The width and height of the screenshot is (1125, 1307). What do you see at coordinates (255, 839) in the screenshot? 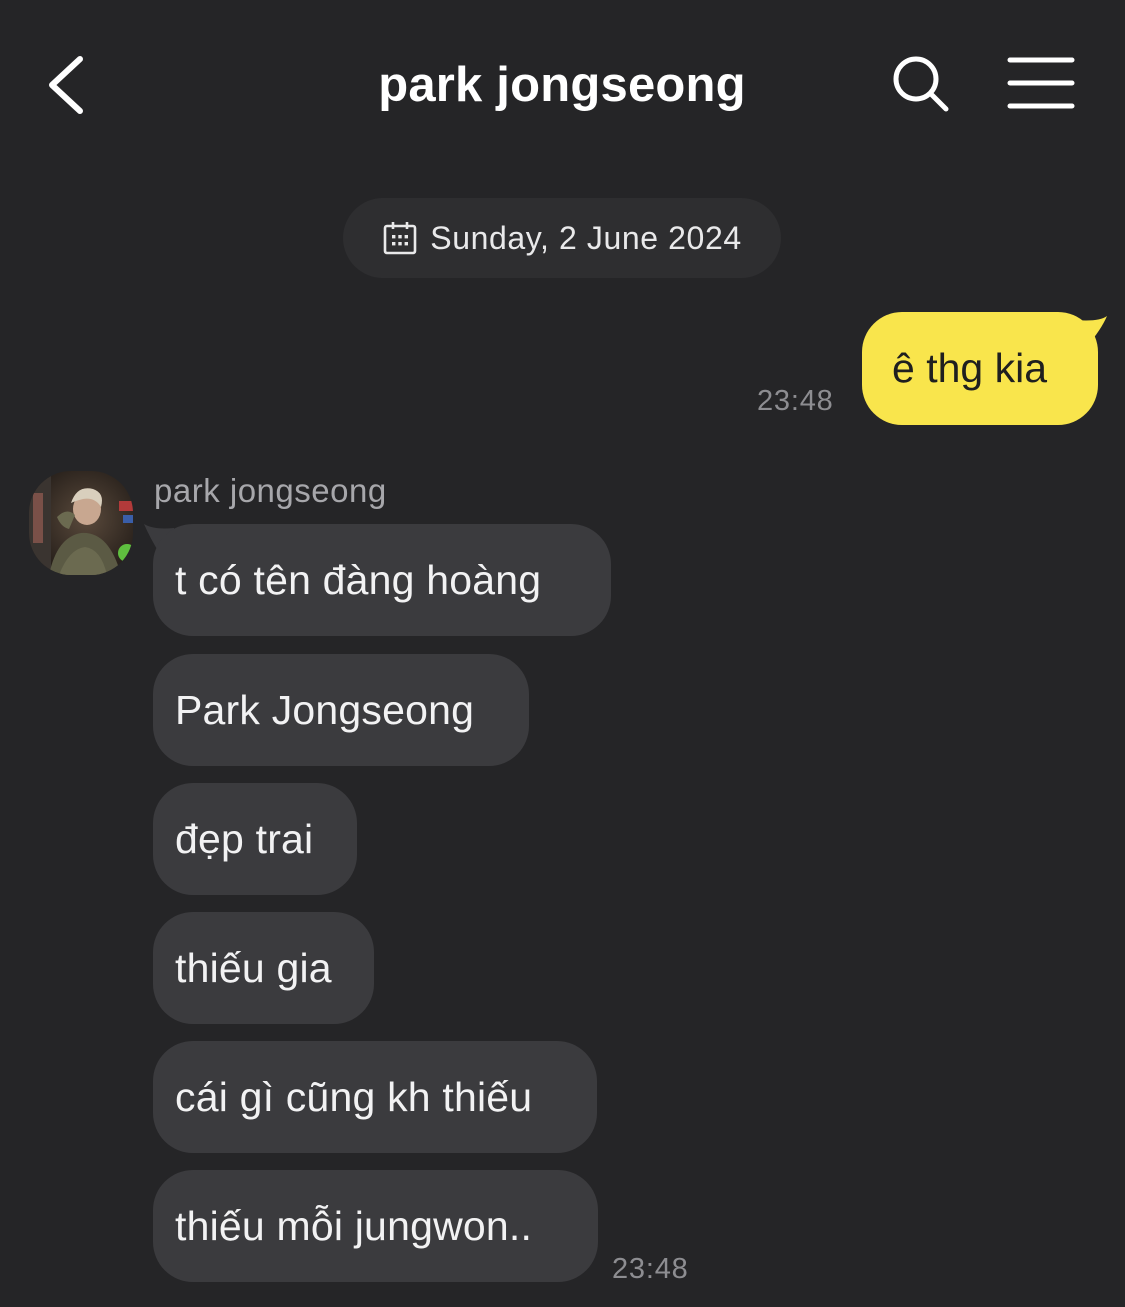
I see `incoming-message-bubble: đẹp trai` at bounding box center [255, 839].